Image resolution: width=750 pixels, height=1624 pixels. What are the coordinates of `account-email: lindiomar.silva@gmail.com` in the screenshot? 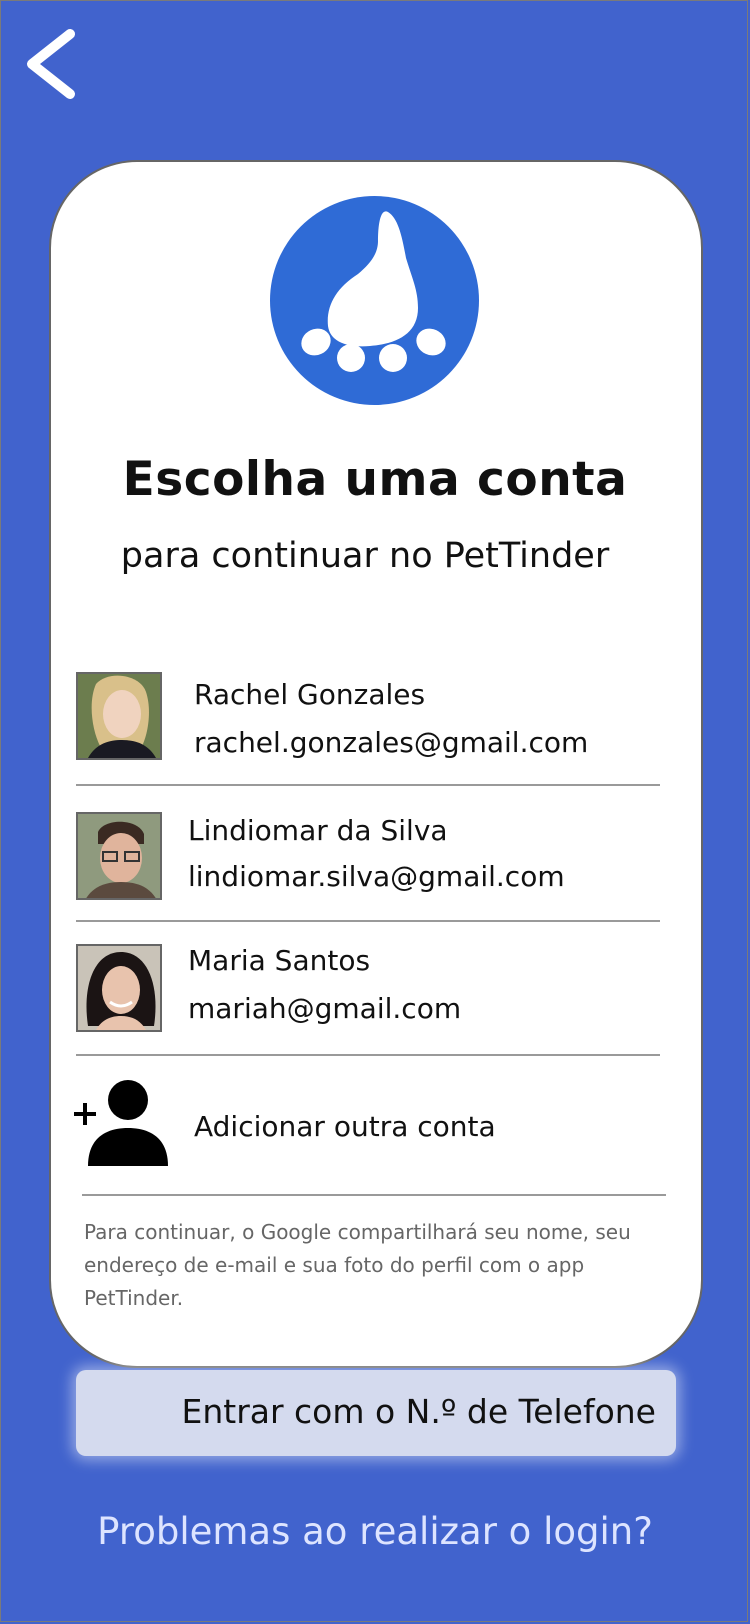 It's located at (376, 876).